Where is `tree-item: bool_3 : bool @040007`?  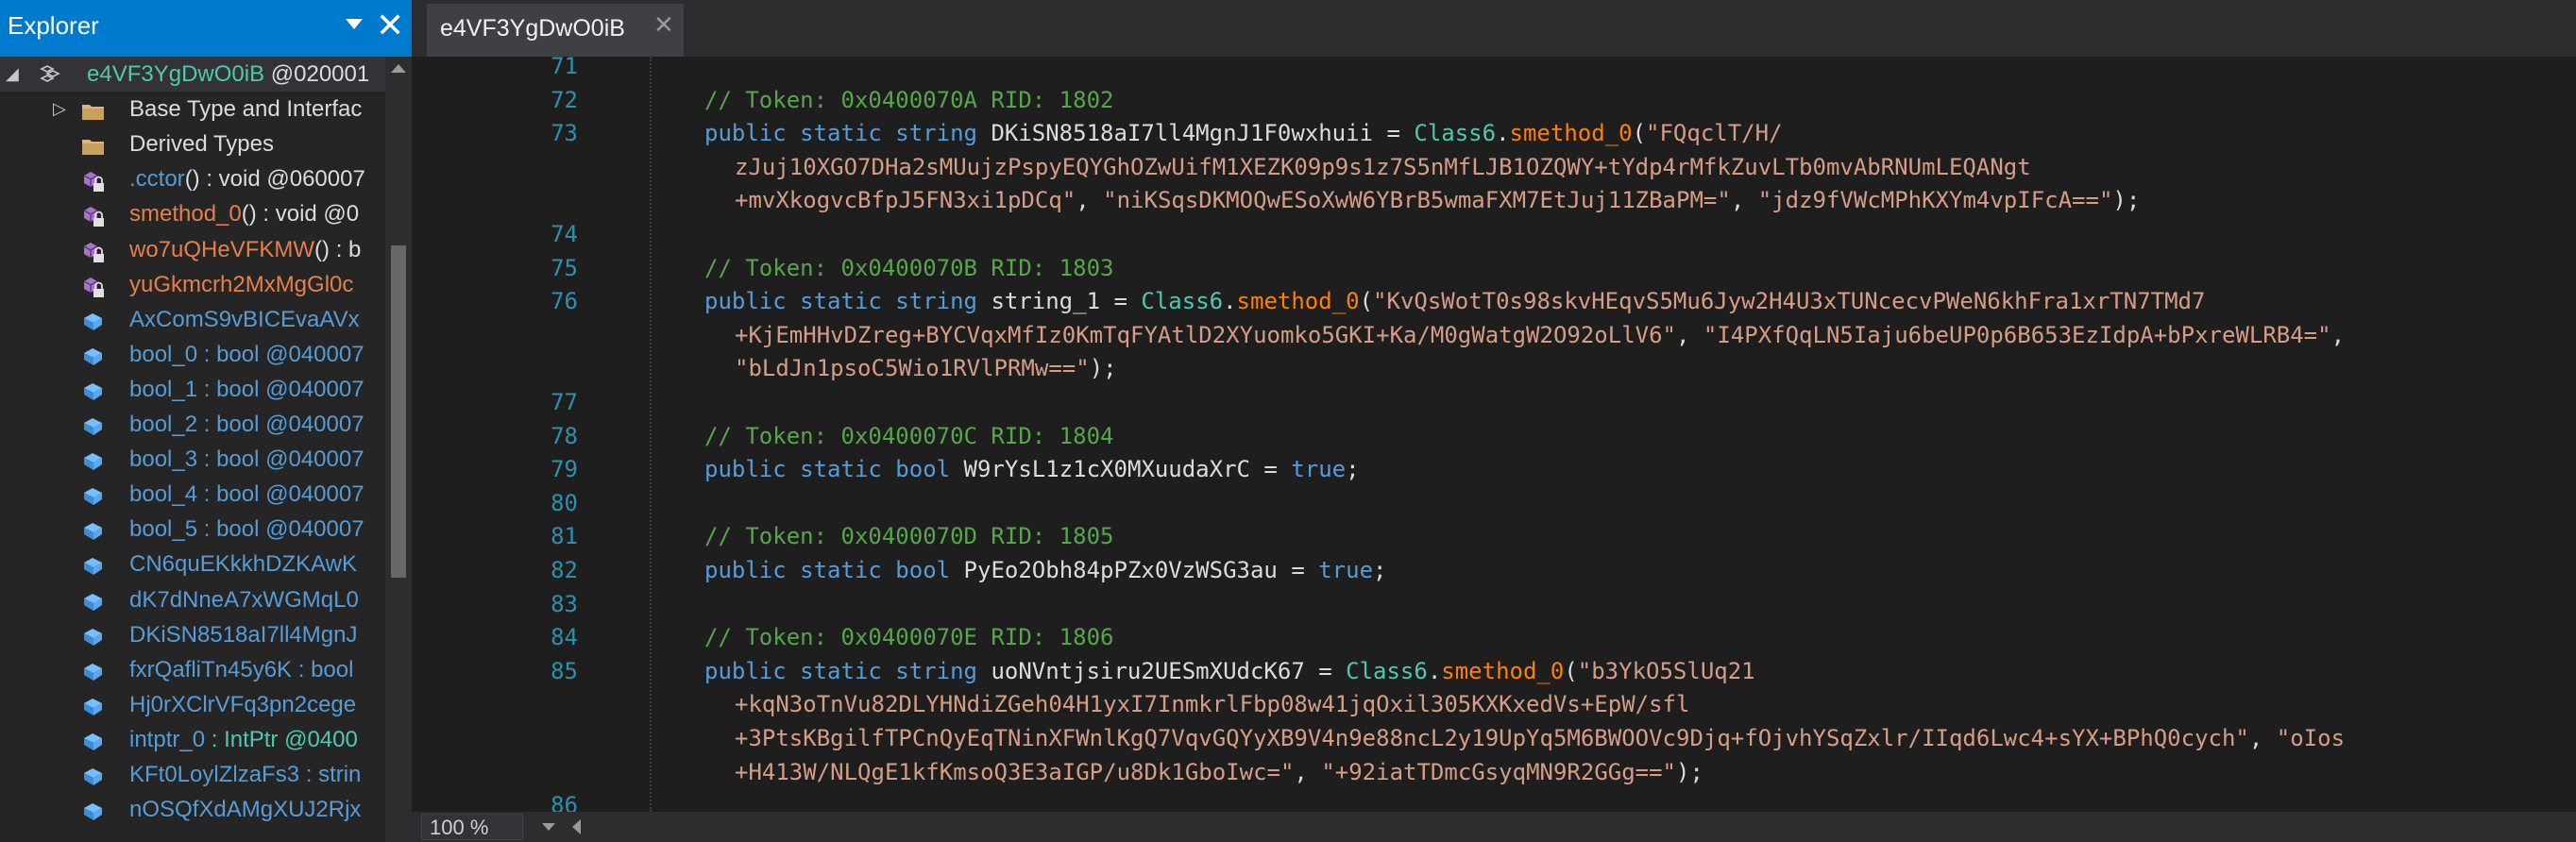 tree-item: bool_3 : bool @040007 is located at coordinates (192, 459).